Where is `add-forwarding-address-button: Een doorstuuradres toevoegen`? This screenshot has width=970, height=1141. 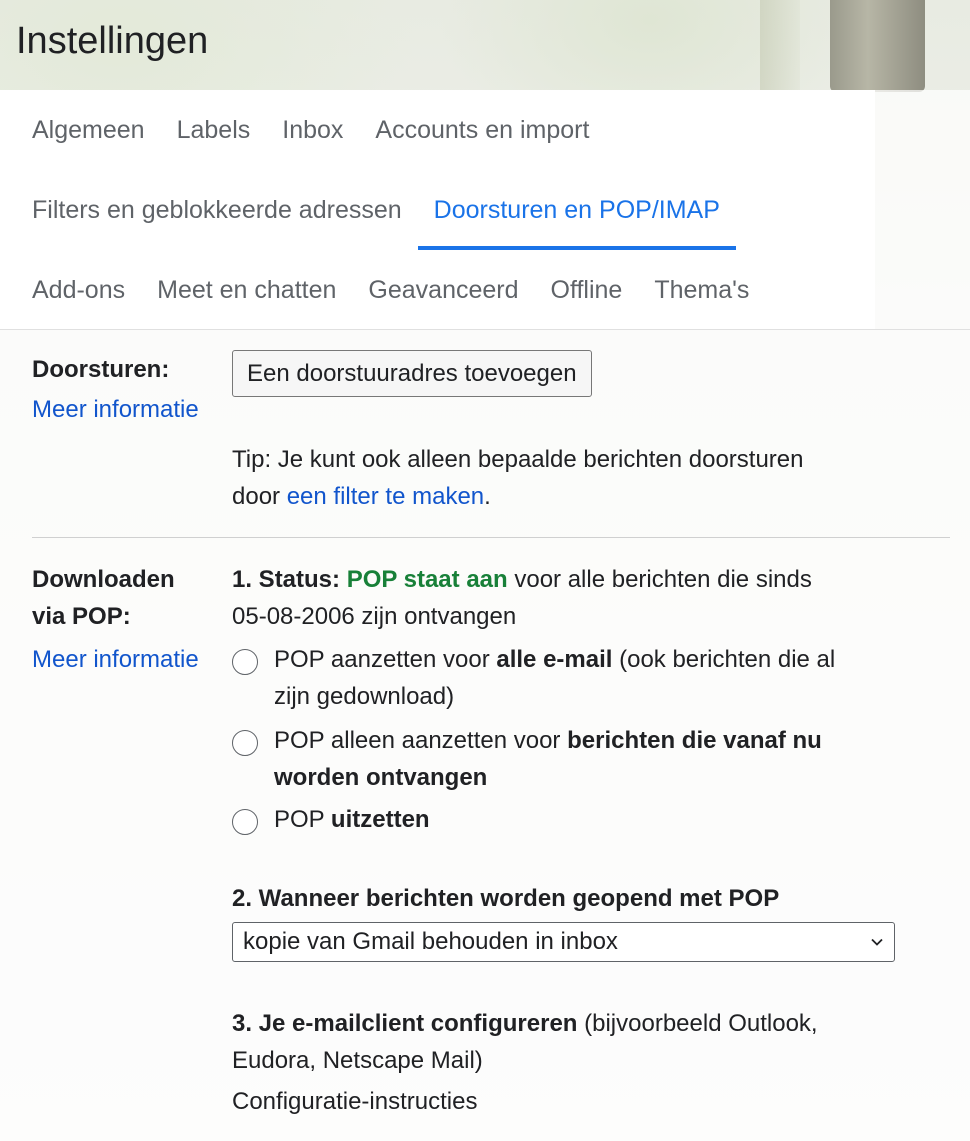 add-forwarding-address-button: Een doorstuuradres toevoegen is located at coordinates (412, 373).